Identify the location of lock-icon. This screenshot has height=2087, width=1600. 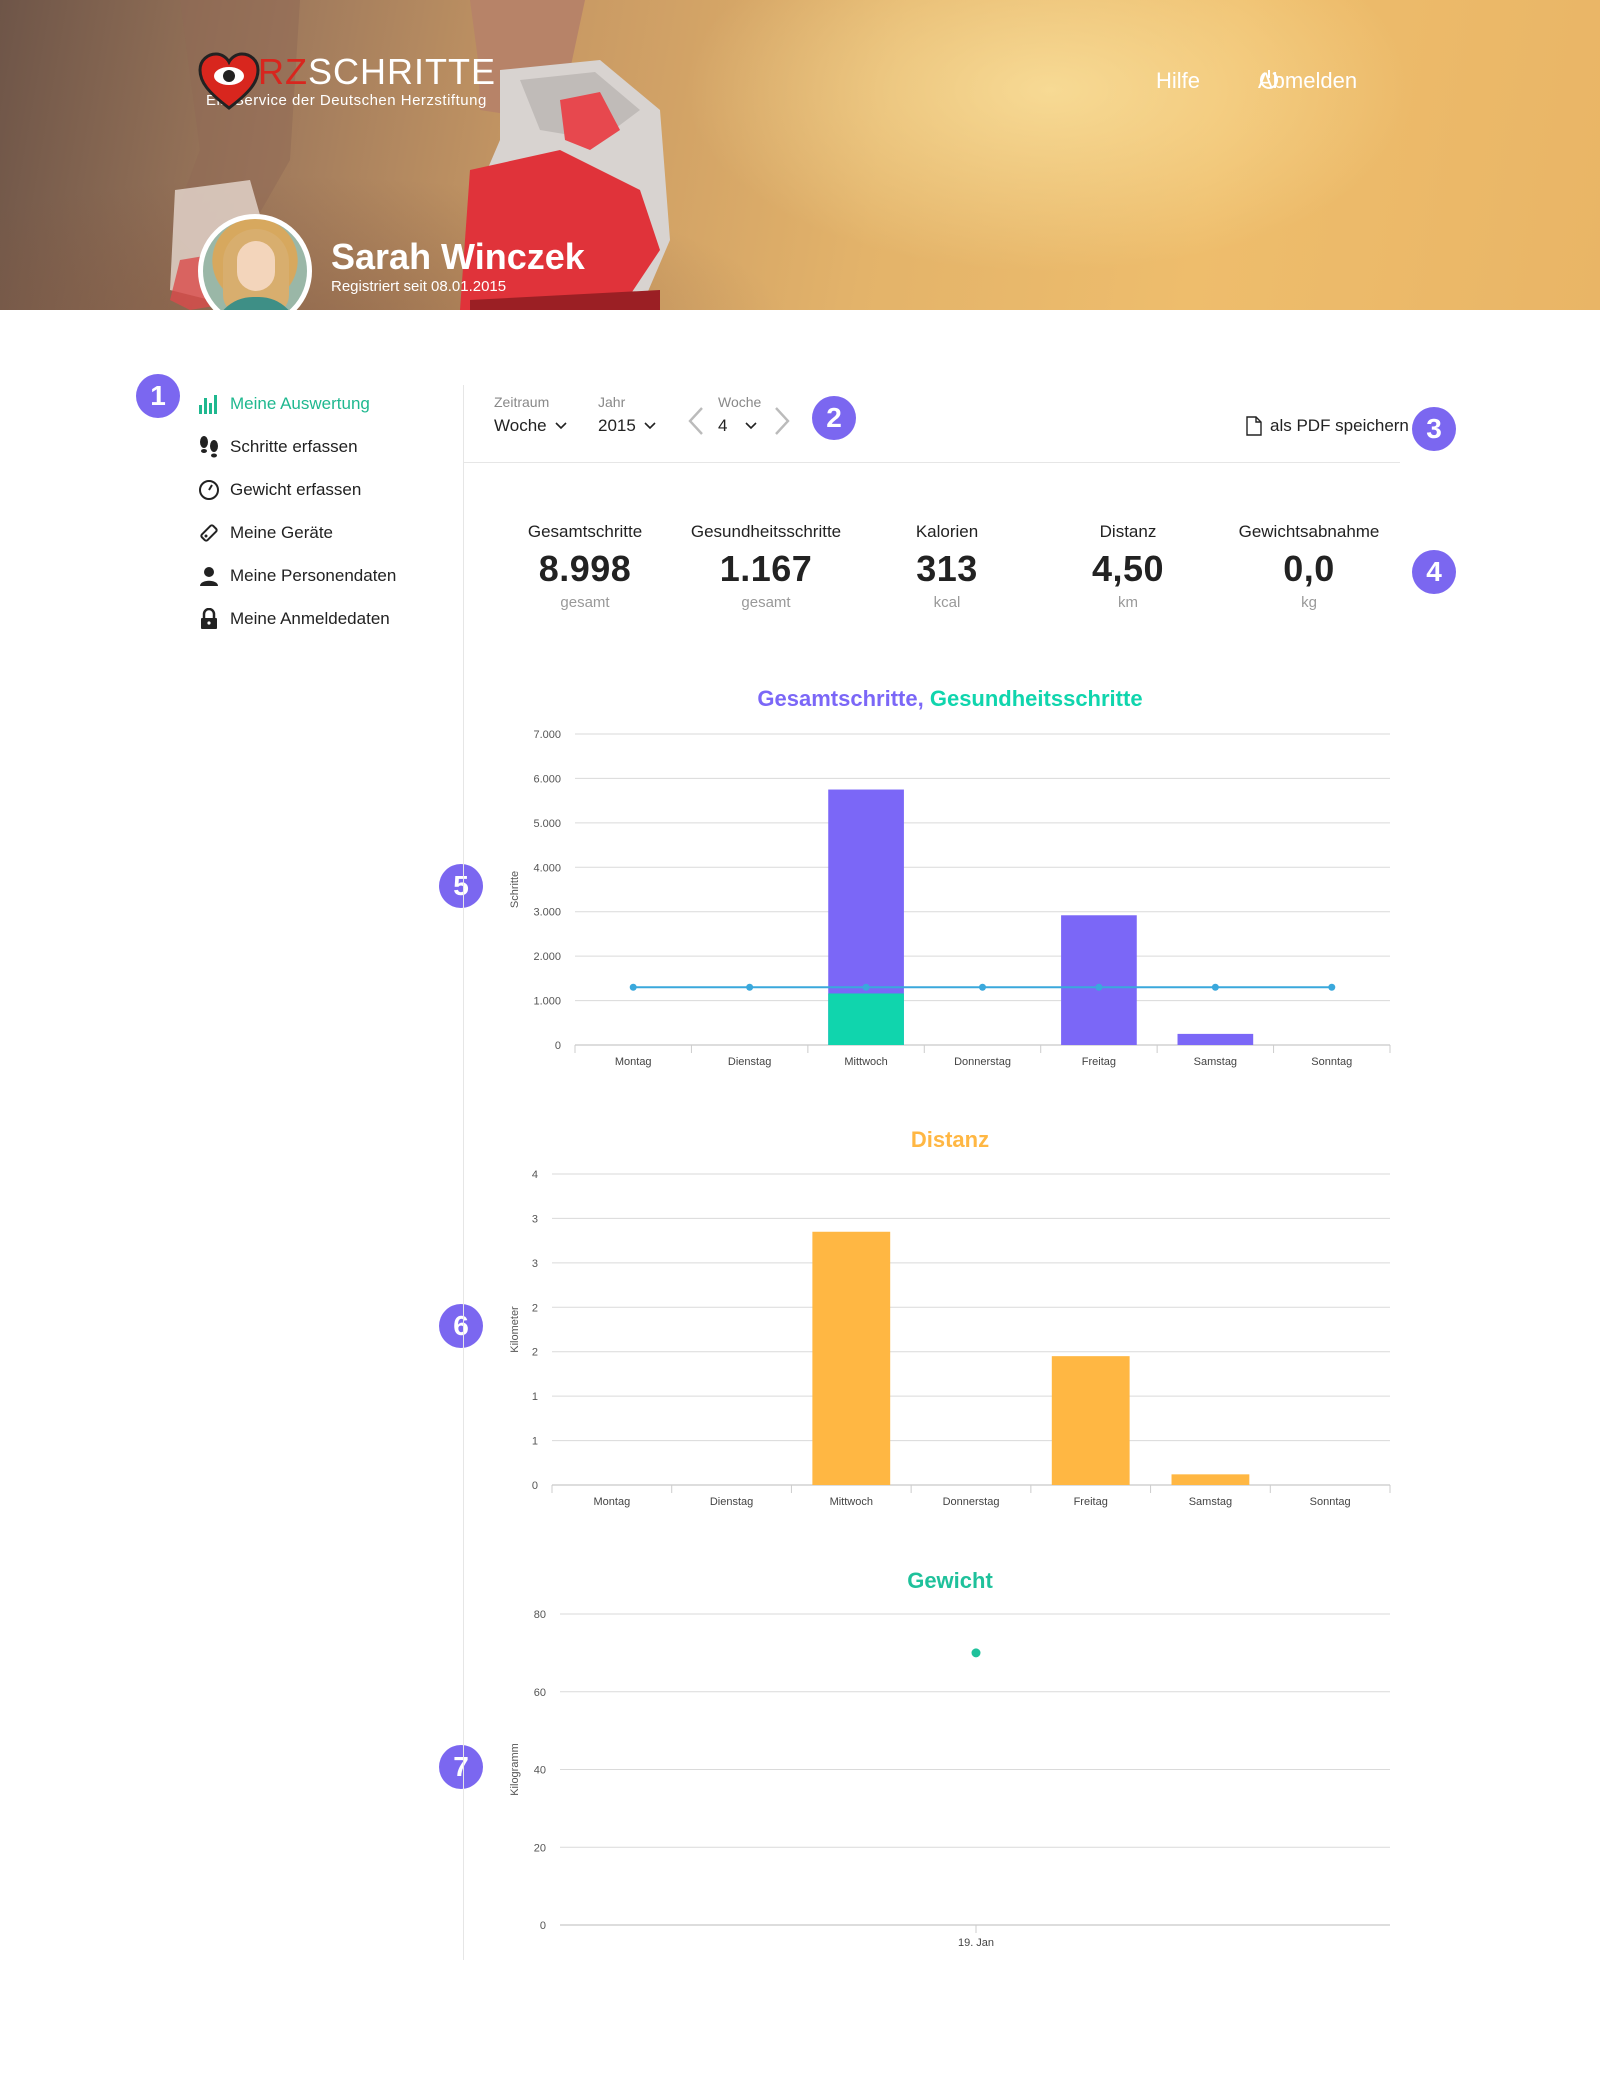
(209, 618).